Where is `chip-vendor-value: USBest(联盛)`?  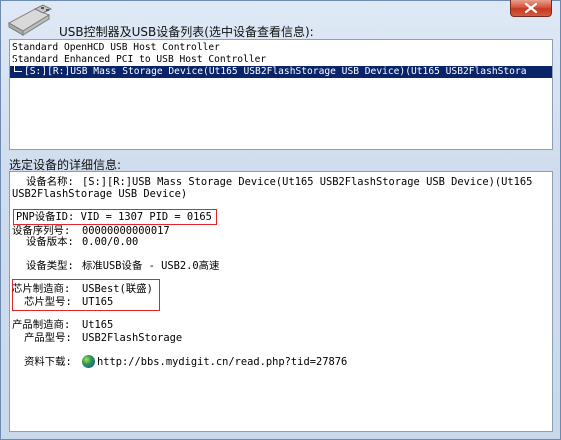 chip-vendor-value: USBest(联盛) is located at coordinates (117, 289).